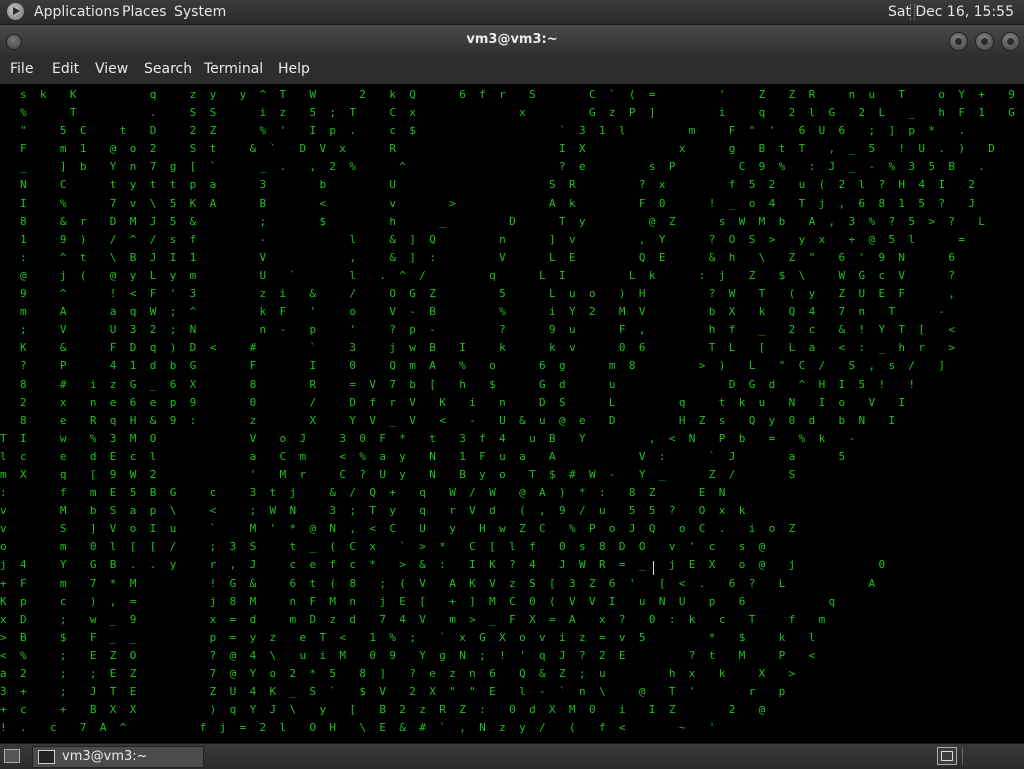 This screenshot has width=1024, height=769. What do you see at coordinates (294, 69) in the screenshot?
I see `menu-help: Help` at bounding box center [294, 69].